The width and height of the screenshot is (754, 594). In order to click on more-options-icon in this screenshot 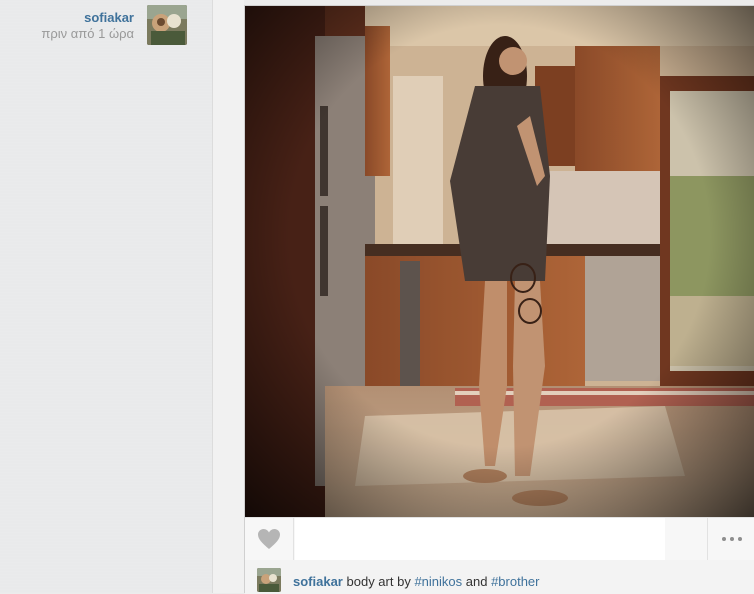, I will do `click(732, 539)`.